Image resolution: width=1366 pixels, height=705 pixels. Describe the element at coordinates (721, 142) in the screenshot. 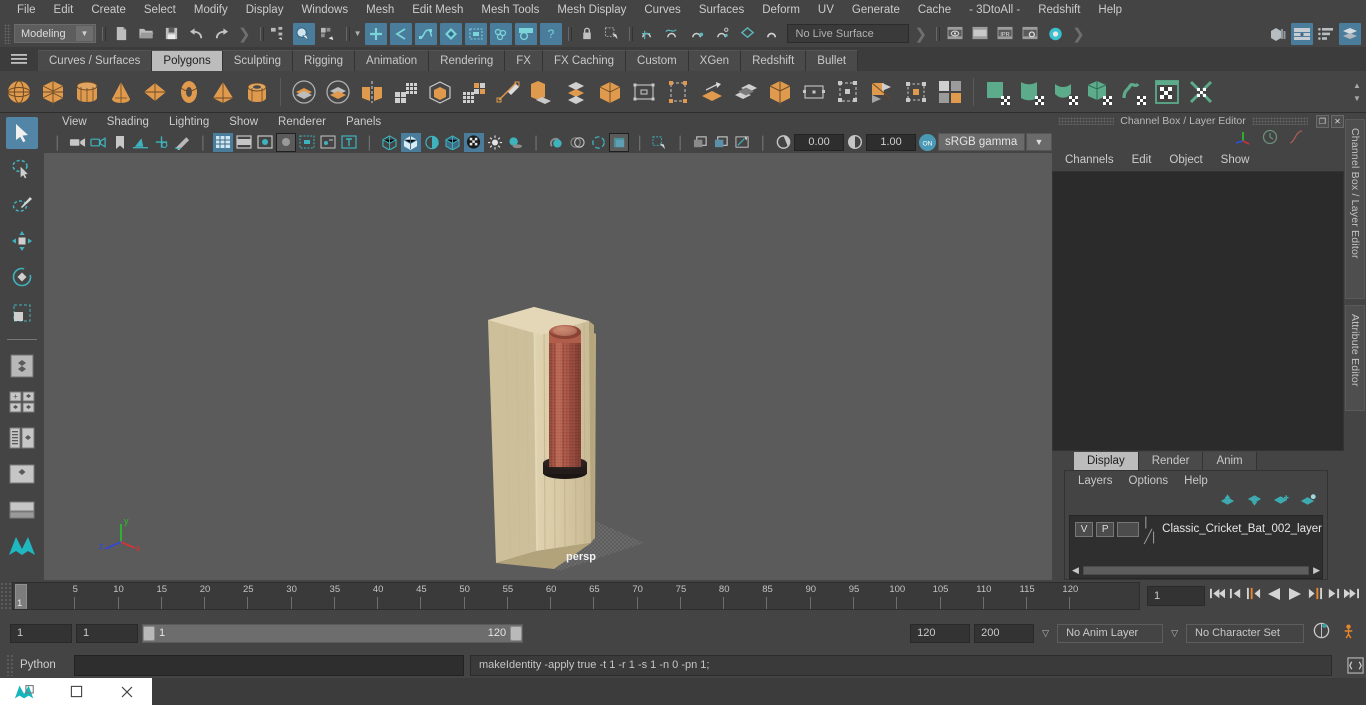

I see `xray-active-components-icon` at that location.